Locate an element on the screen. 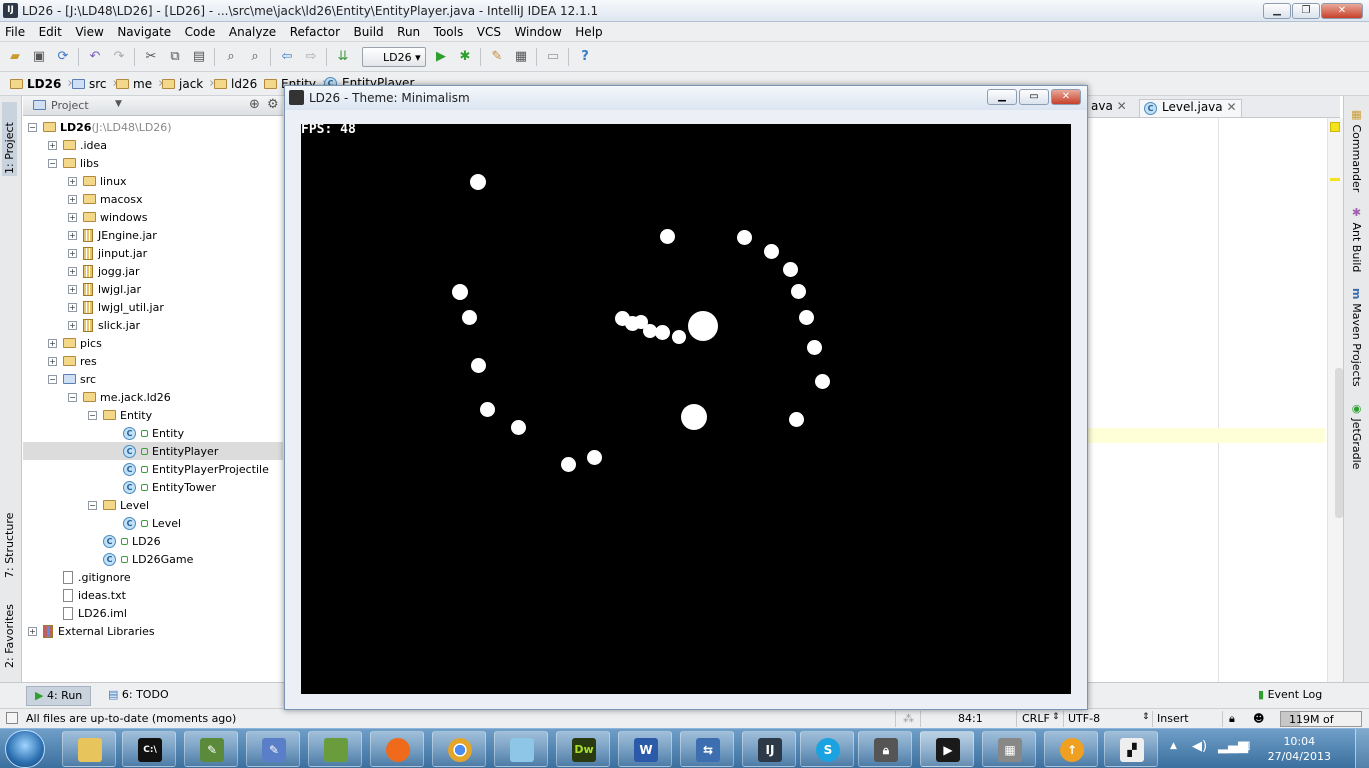  tree-item: + res is located at coordinates (60, 361).